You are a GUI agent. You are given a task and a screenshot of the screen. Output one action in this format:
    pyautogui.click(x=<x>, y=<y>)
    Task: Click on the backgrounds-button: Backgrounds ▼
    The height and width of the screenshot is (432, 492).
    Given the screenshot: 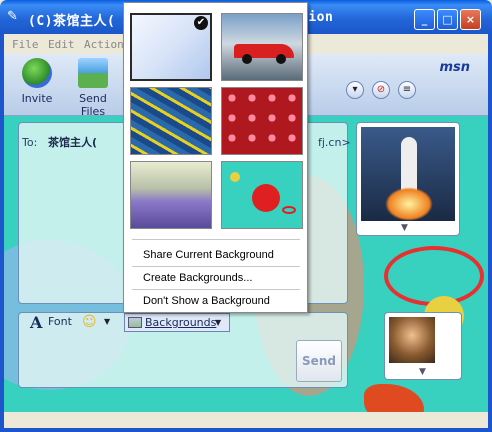 What is the action you would take?
    pyautogui.click(x=177, y=322)
    